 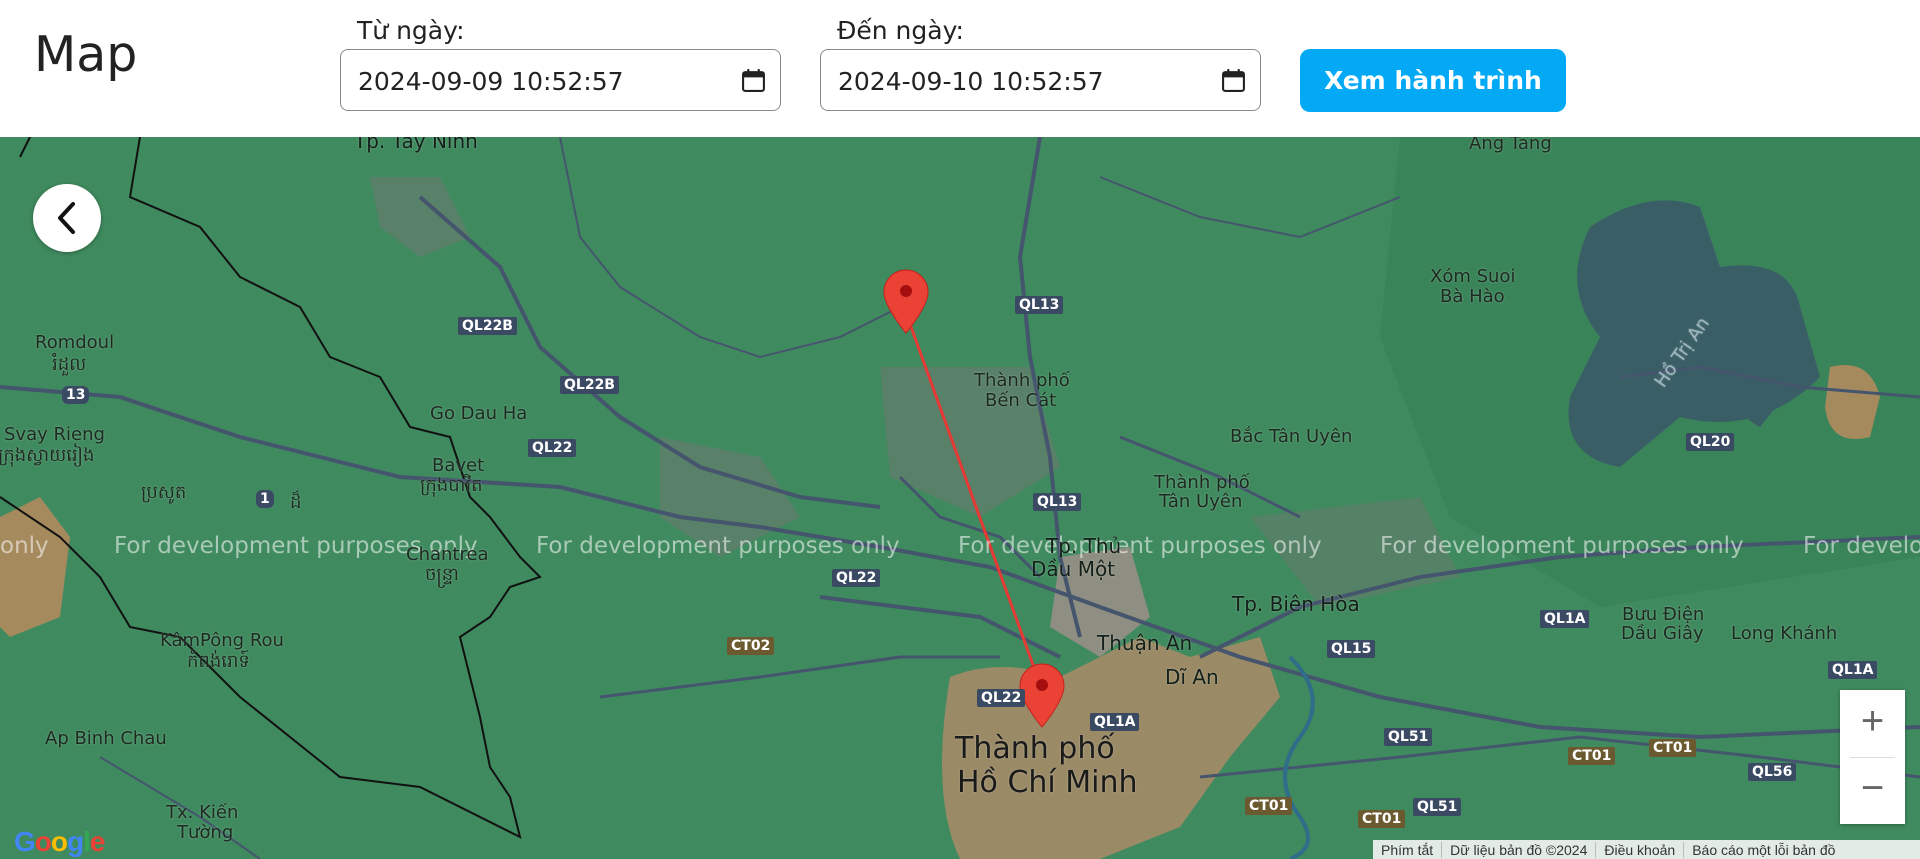 What do you see at coordinates (451, 485) in the screenshot?
I see `place-label: ក្រុងបាវិត` at bounding box center [451, 485].